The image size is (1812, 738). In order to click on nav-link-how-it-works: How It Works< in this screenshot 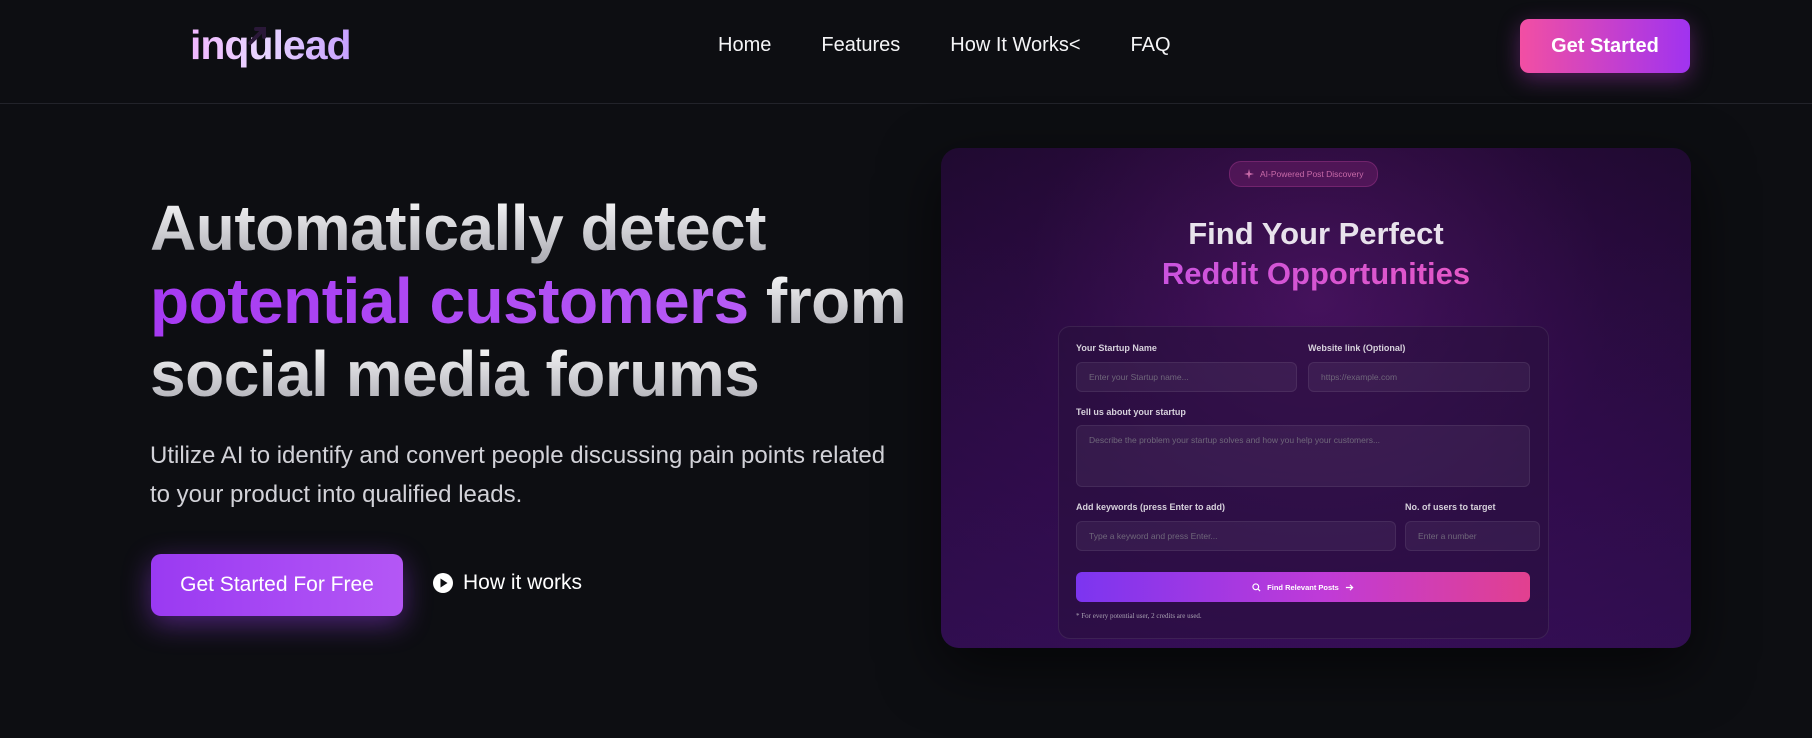, I will do `click(1015, 45)`.